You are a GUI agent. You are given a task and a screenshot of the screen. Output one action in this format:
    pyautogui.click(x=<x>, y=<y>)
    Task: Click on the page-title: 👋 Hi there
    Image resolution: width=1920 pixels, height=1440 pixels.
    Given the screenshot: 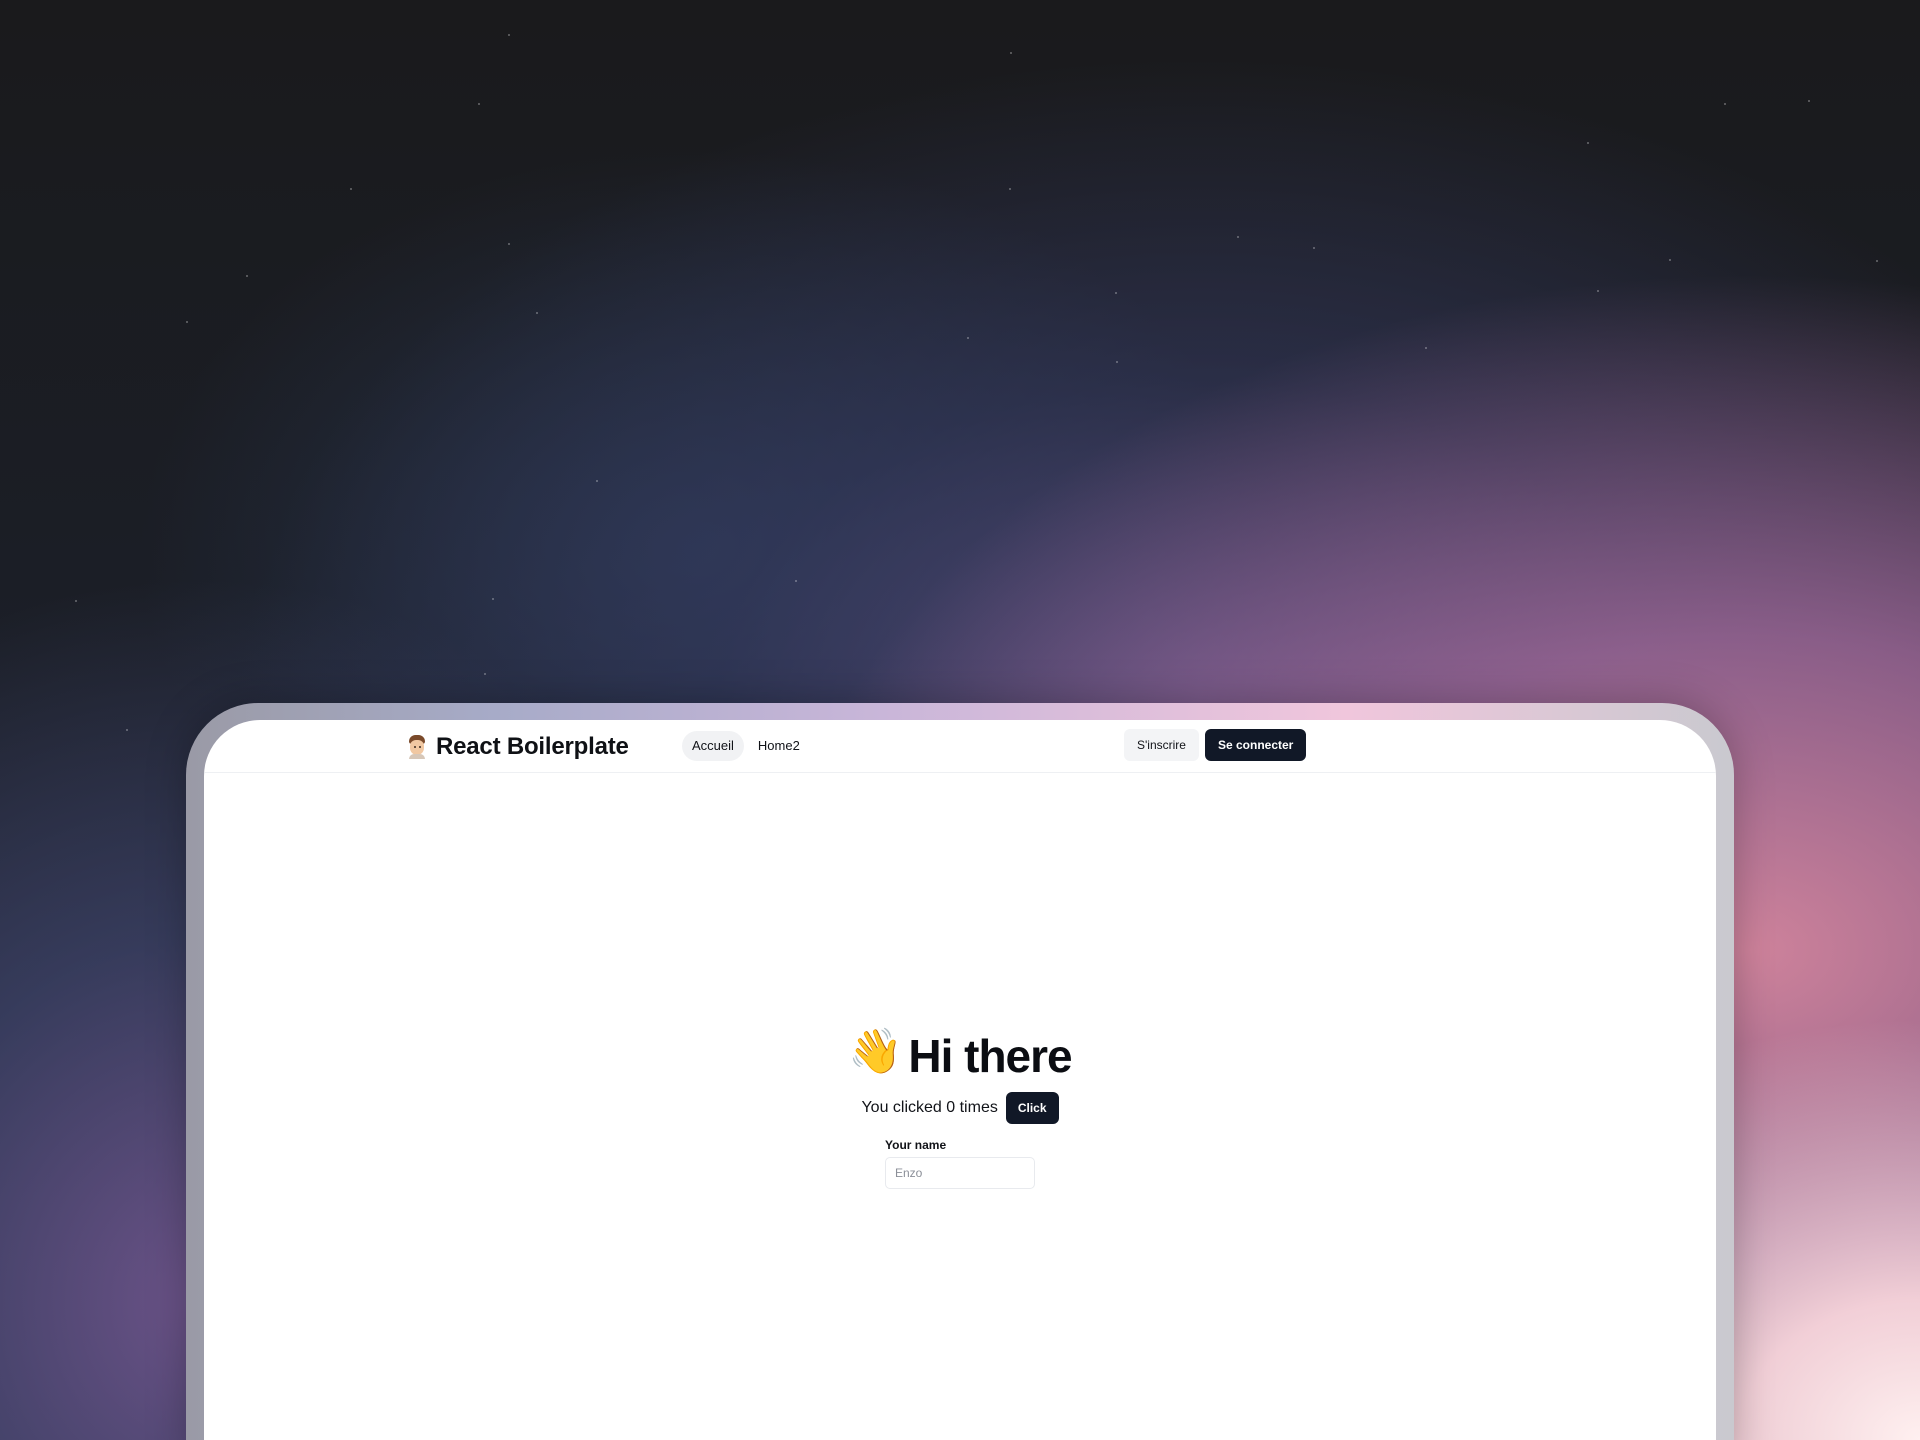 What is the action you would take?
    pyautogui.click(x=960, y=1055)
    